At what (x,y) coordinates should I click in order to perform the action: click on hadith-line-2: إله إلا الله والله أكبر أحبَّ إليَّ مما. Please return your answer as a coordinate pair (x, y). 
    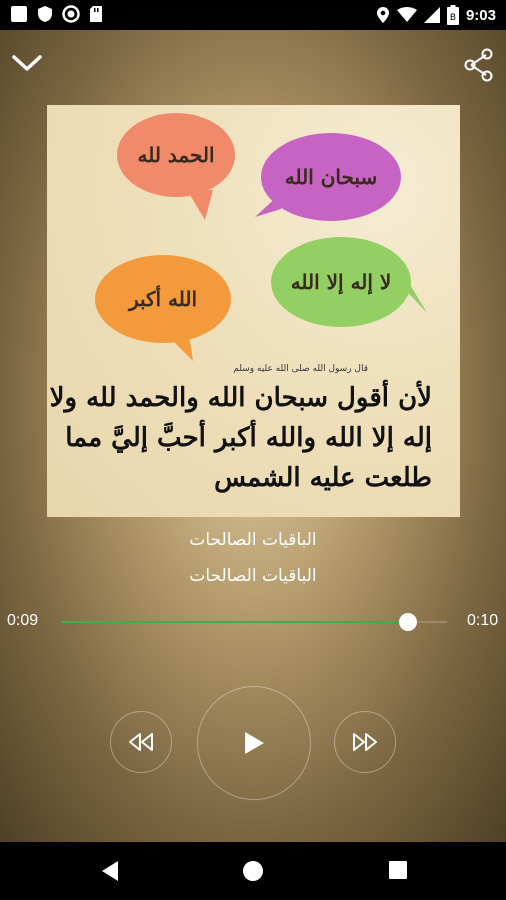
    Looking at the image, I should click on (248, 438).